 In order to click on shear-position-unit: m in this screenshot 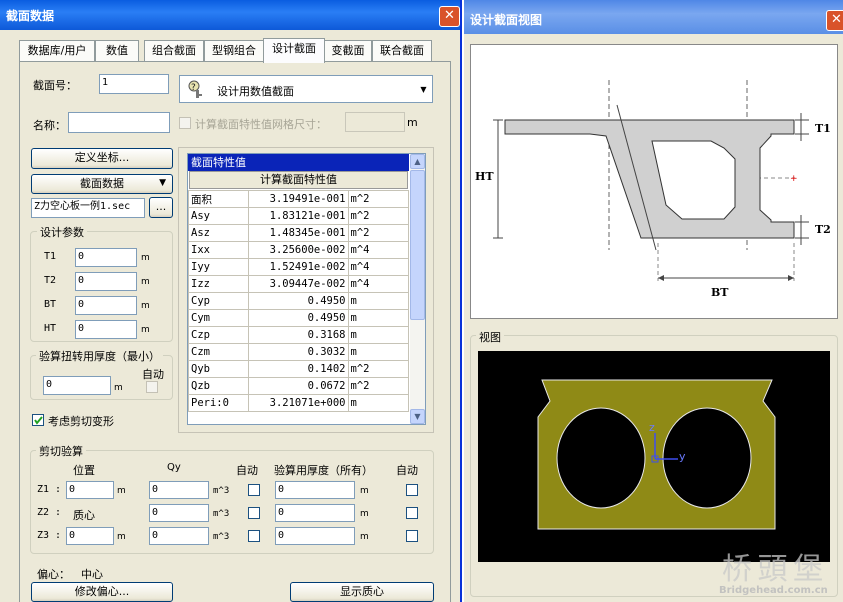, I will do `click(121, 491)`.